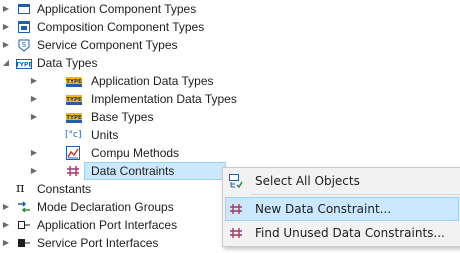 The width and height of the screenshot is (460, 253). What do you see at coordinates (73, 153) in the screenshot?
I see `chart-icon` at bounding box center [73, 153].